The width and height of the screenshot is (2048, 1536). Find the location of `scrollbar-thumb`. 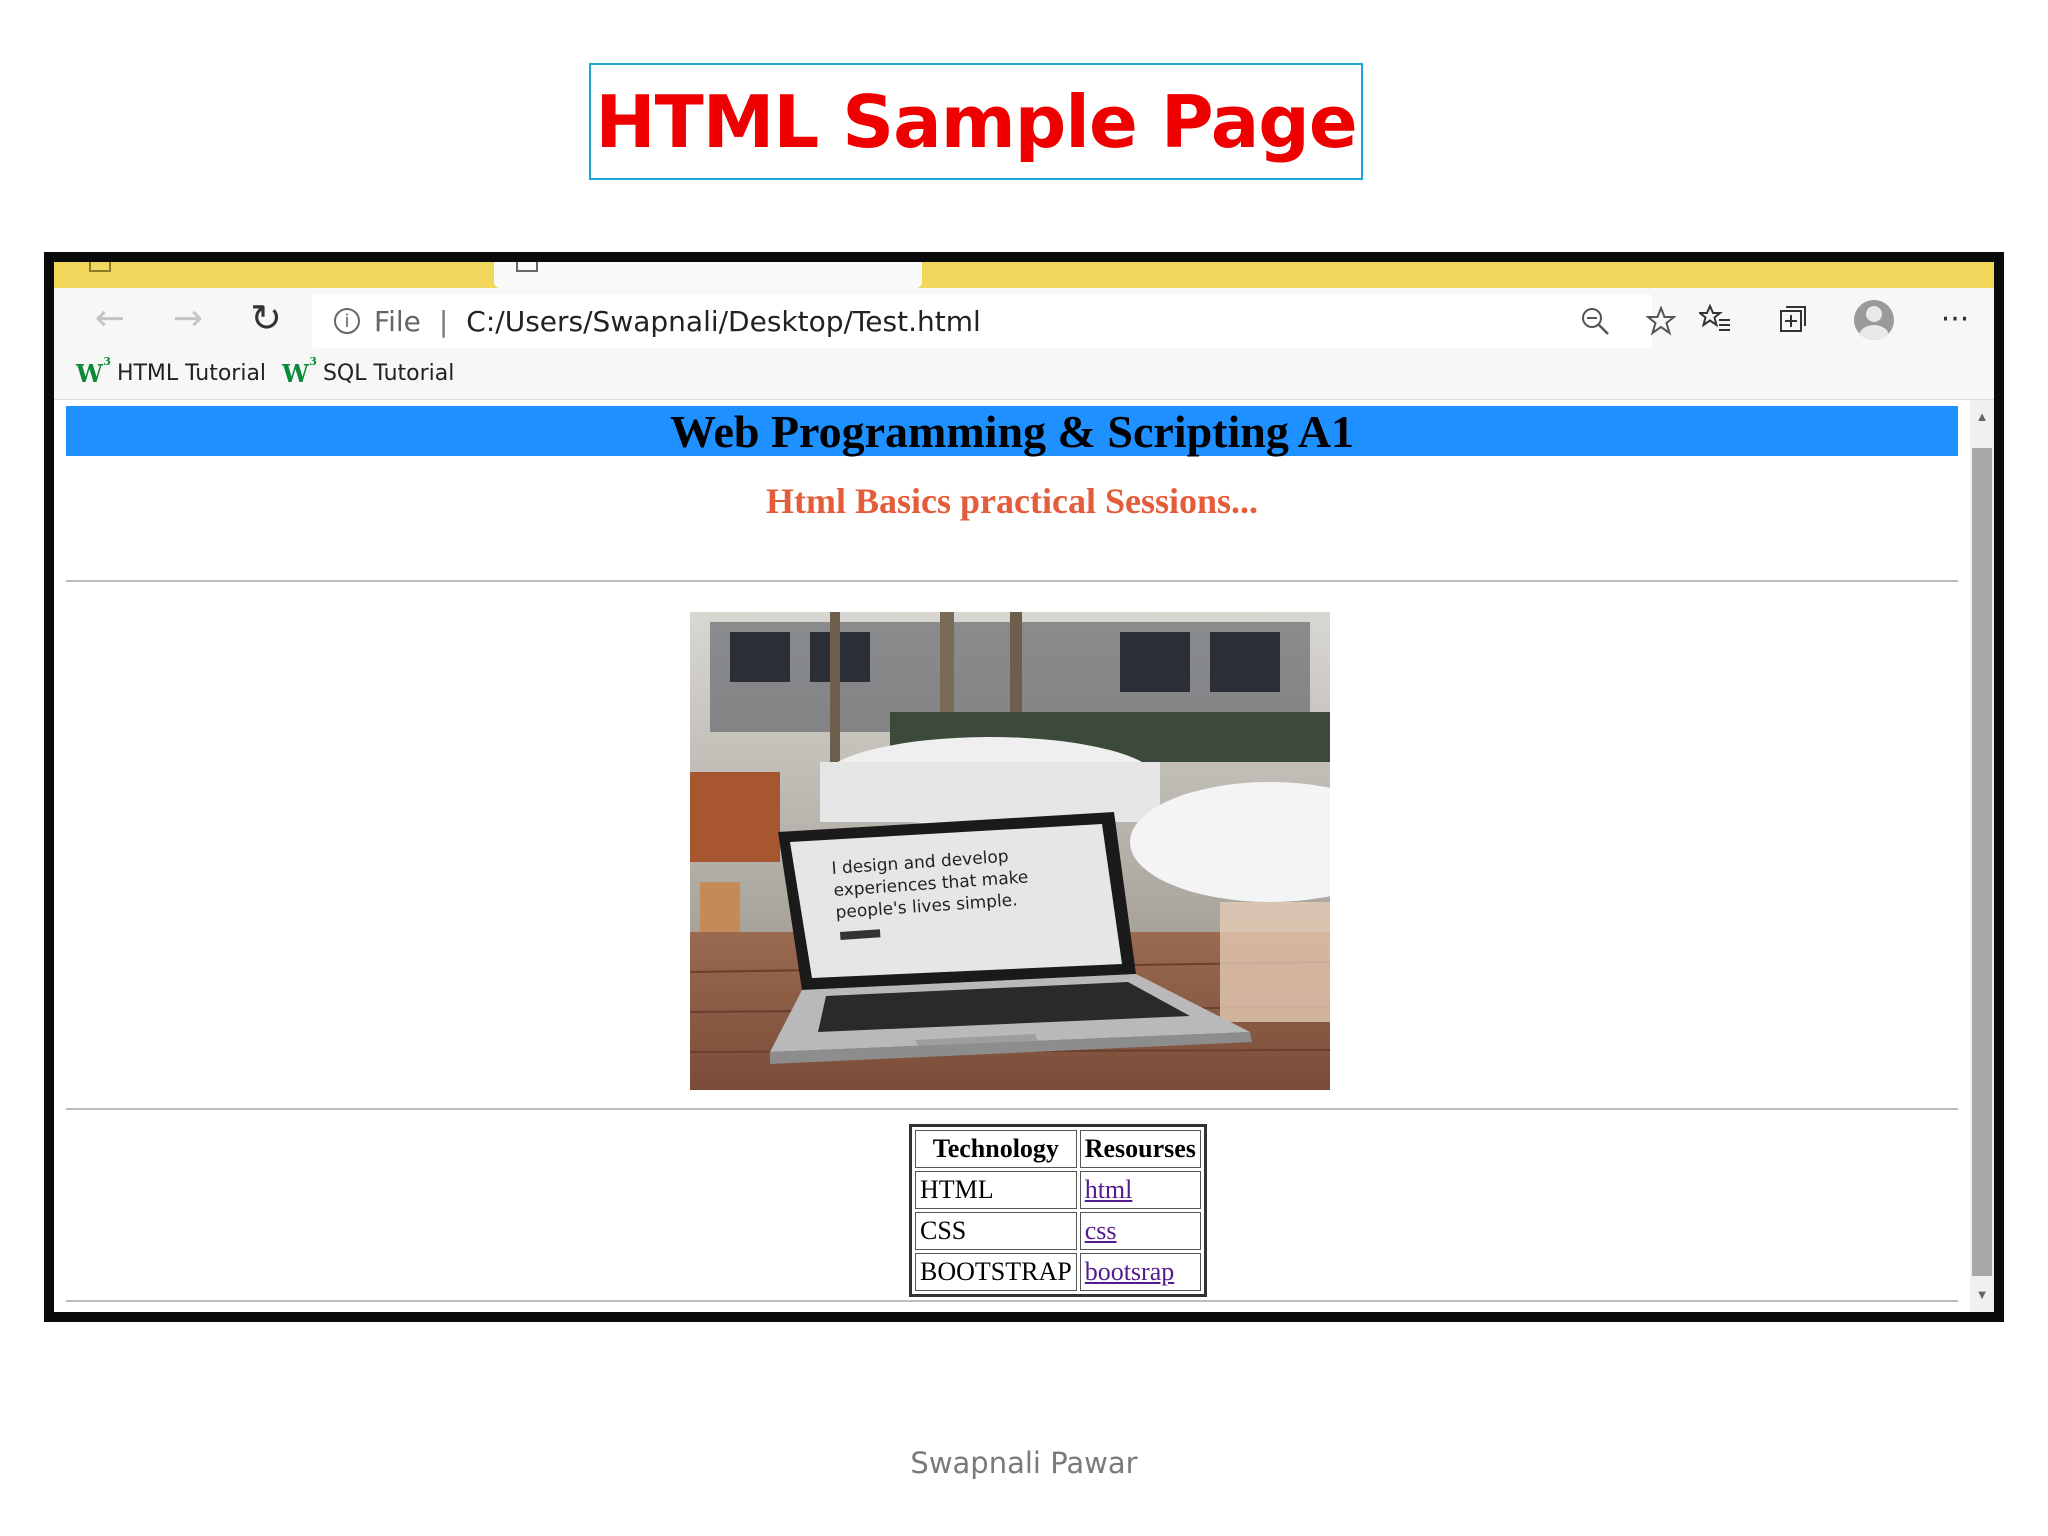

scrollbar-thumb is located at coordinates (1982, 862).